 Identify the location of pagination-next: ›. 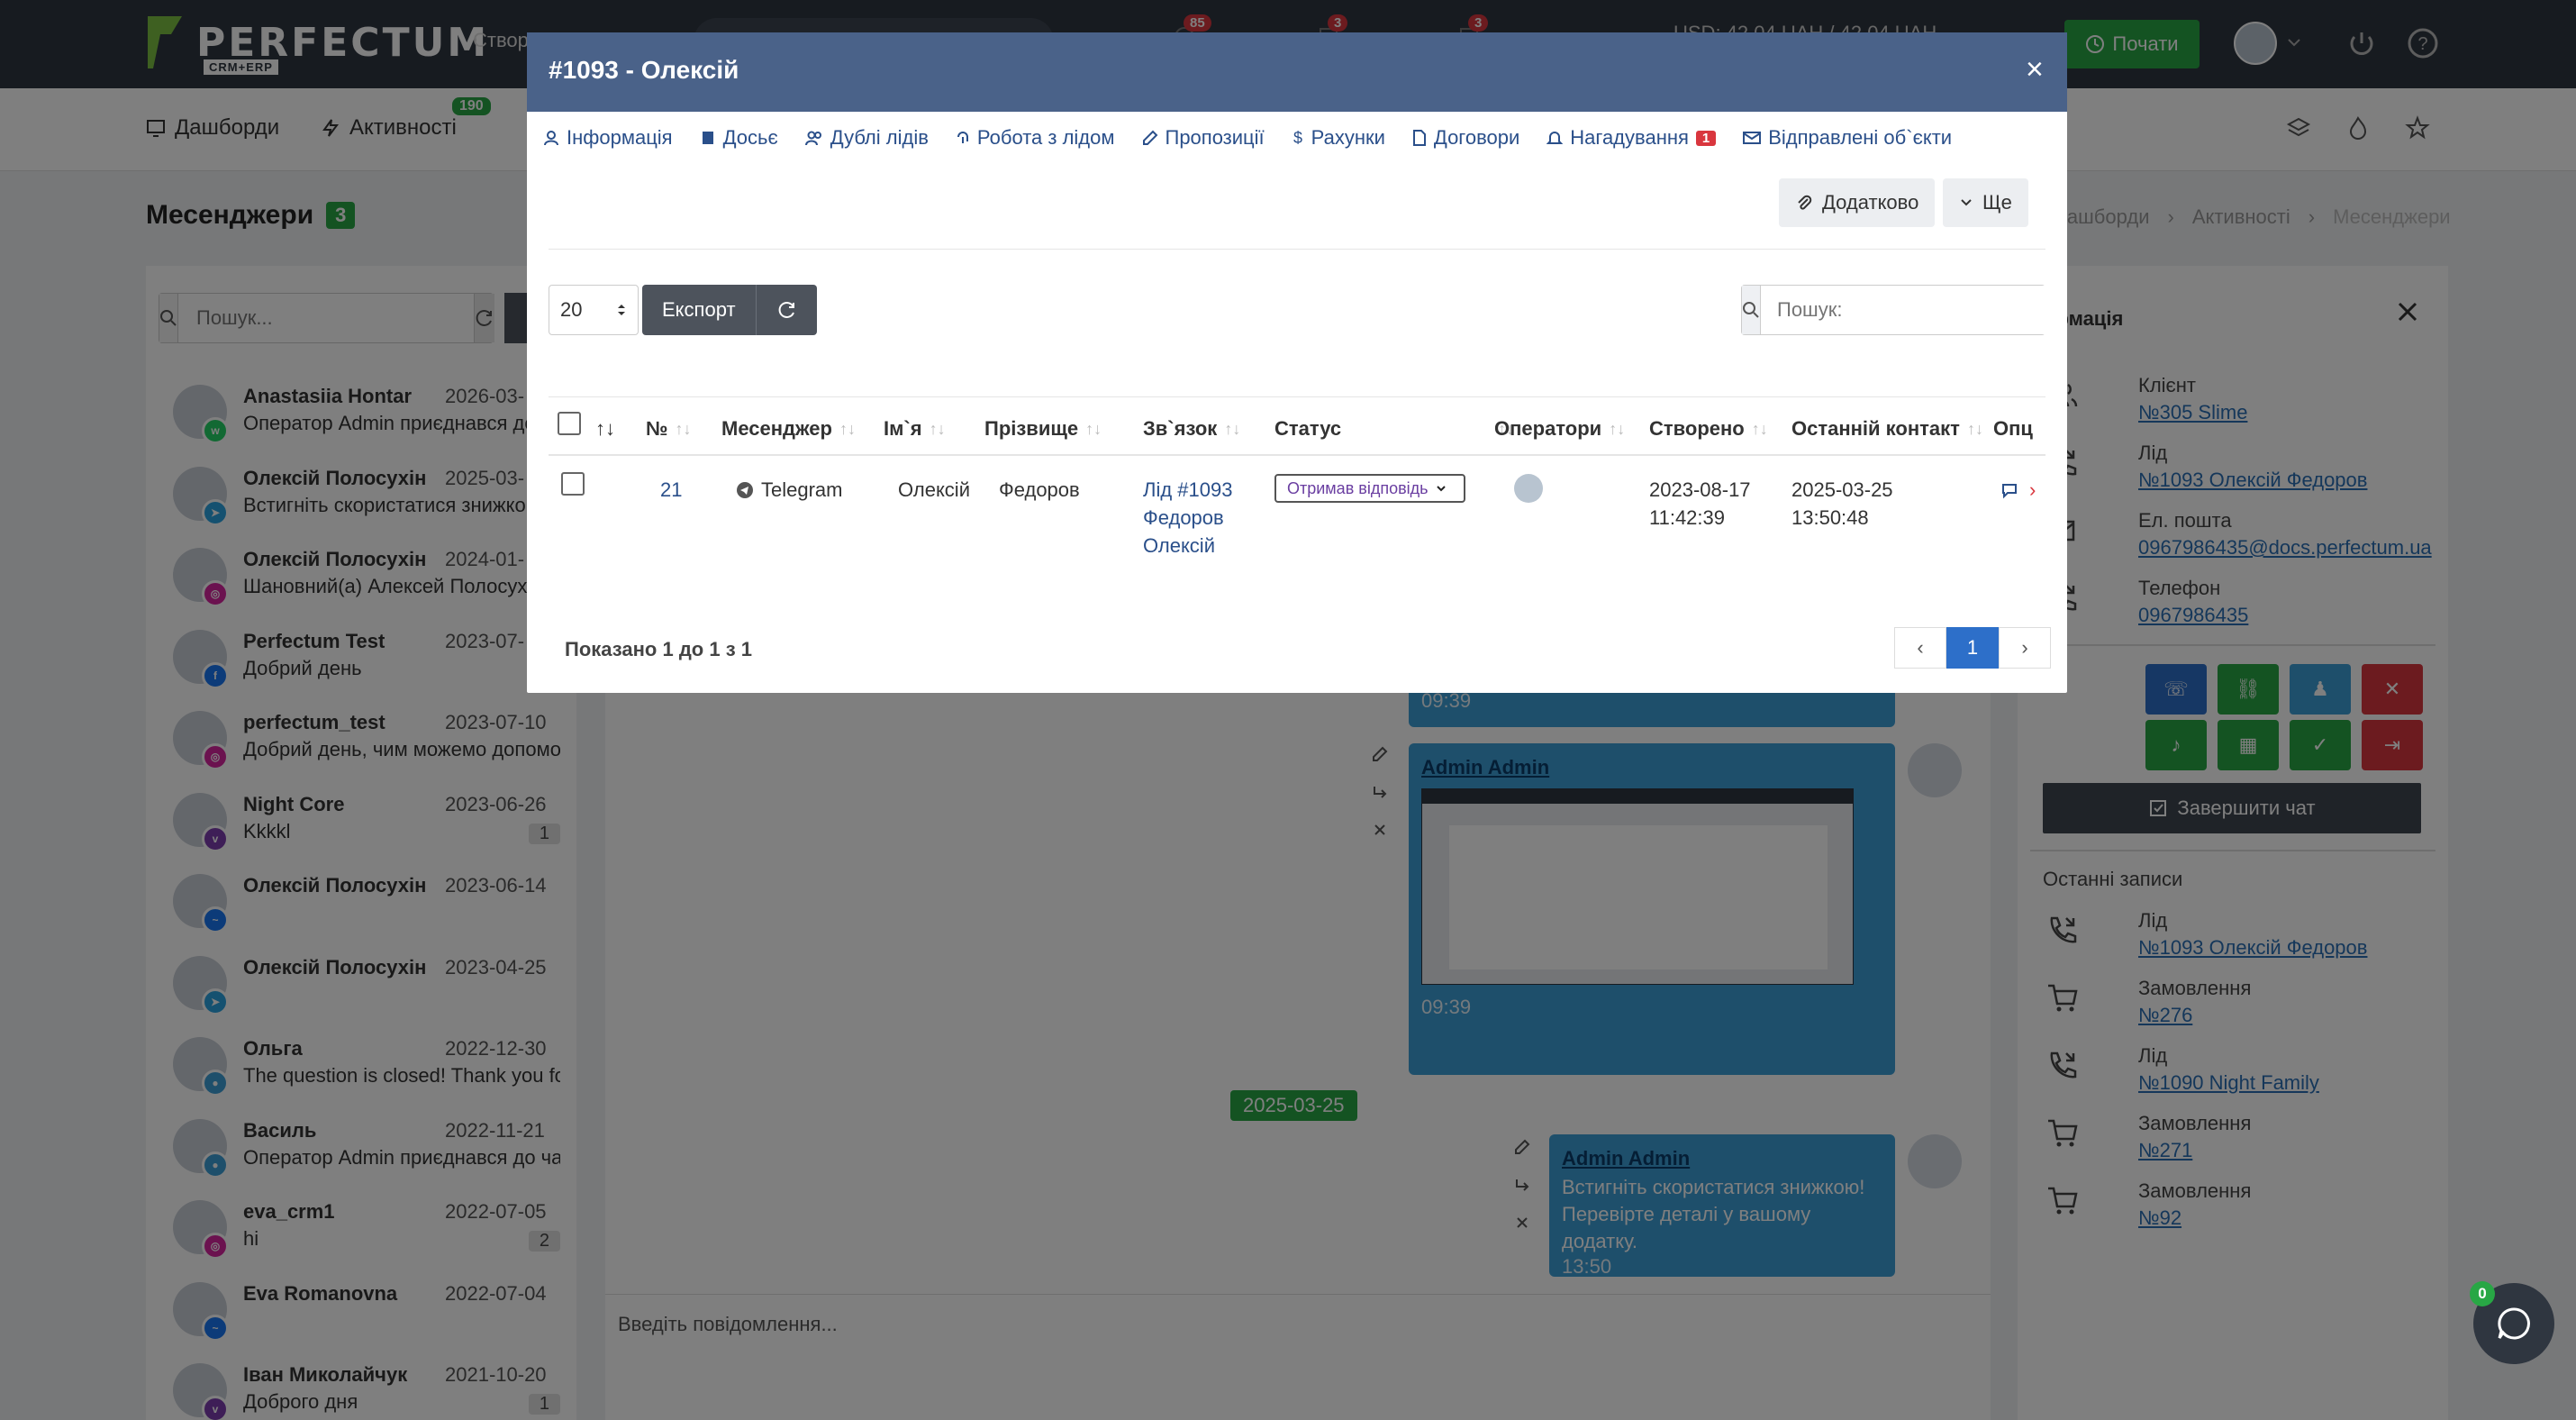
(2025, 648).